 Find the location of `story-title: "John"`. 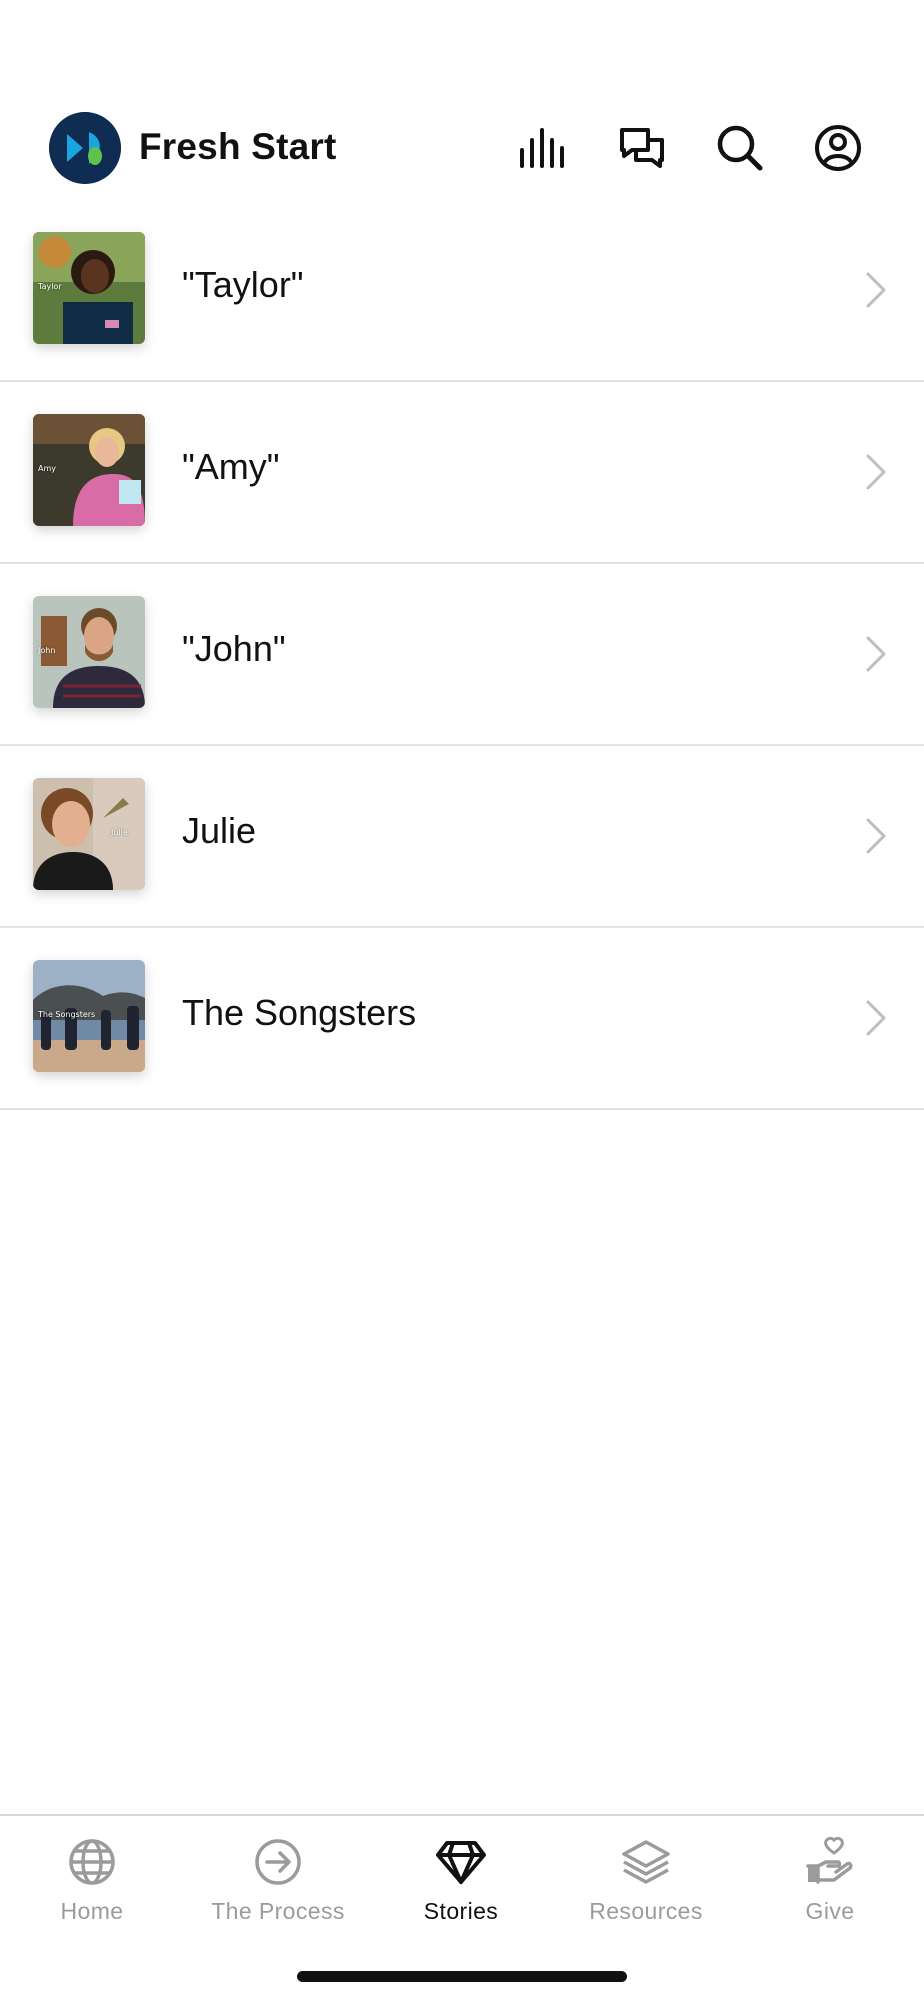

story-title: "John" is located at coordinates (234, 648).